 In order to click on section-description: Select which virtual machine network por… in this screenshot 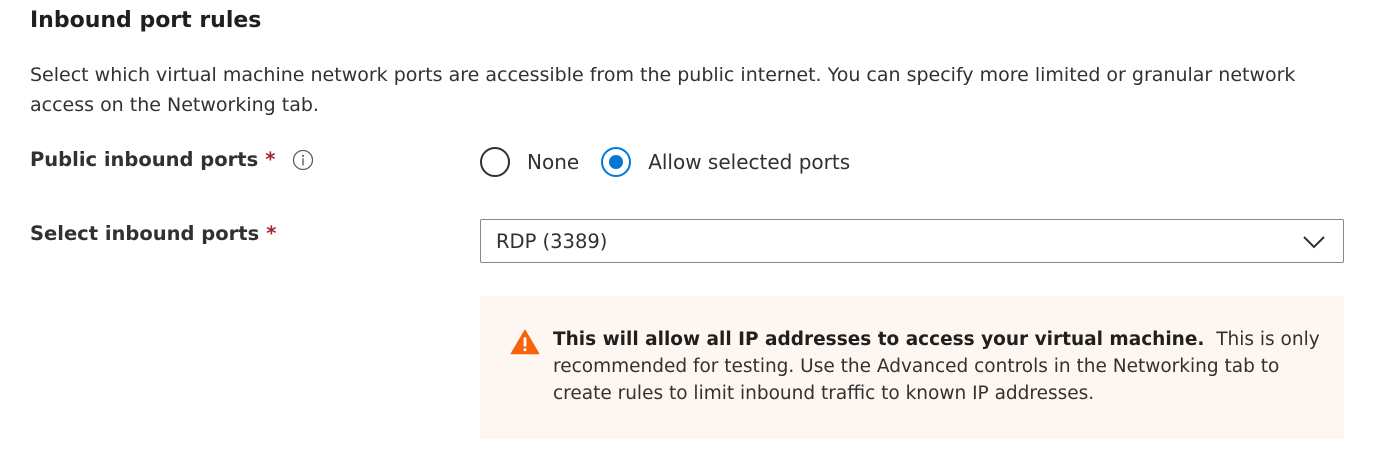, I will do `click(663, 90)`.